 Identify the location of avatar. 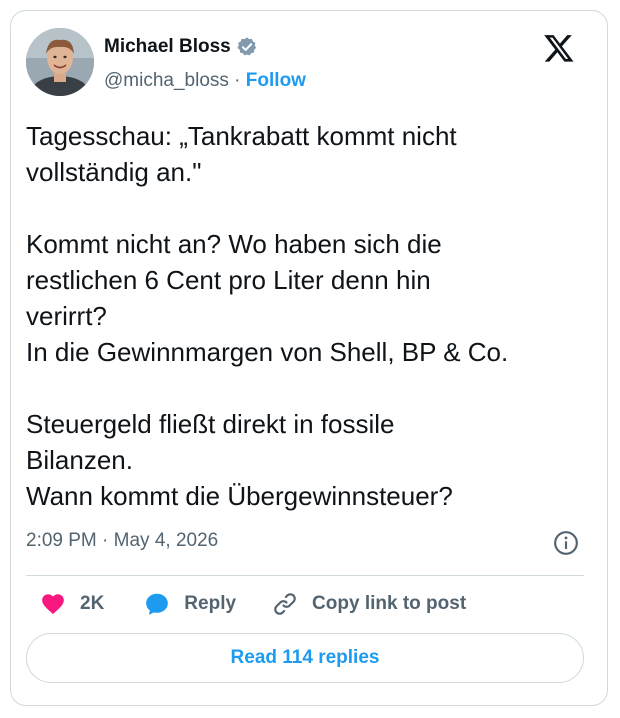
(60, 62).